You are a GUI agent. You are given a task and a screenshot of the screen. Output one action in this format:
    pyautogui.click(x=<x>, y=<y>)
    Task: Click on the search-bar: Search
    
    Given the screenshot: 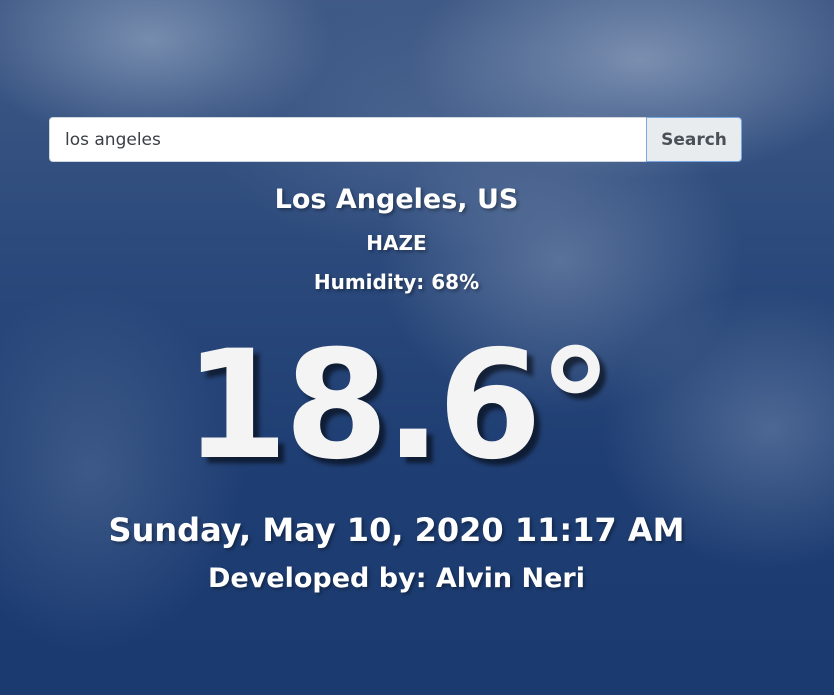 What is the action you would take?
    pyautogui.click(x=395, y=139)
    